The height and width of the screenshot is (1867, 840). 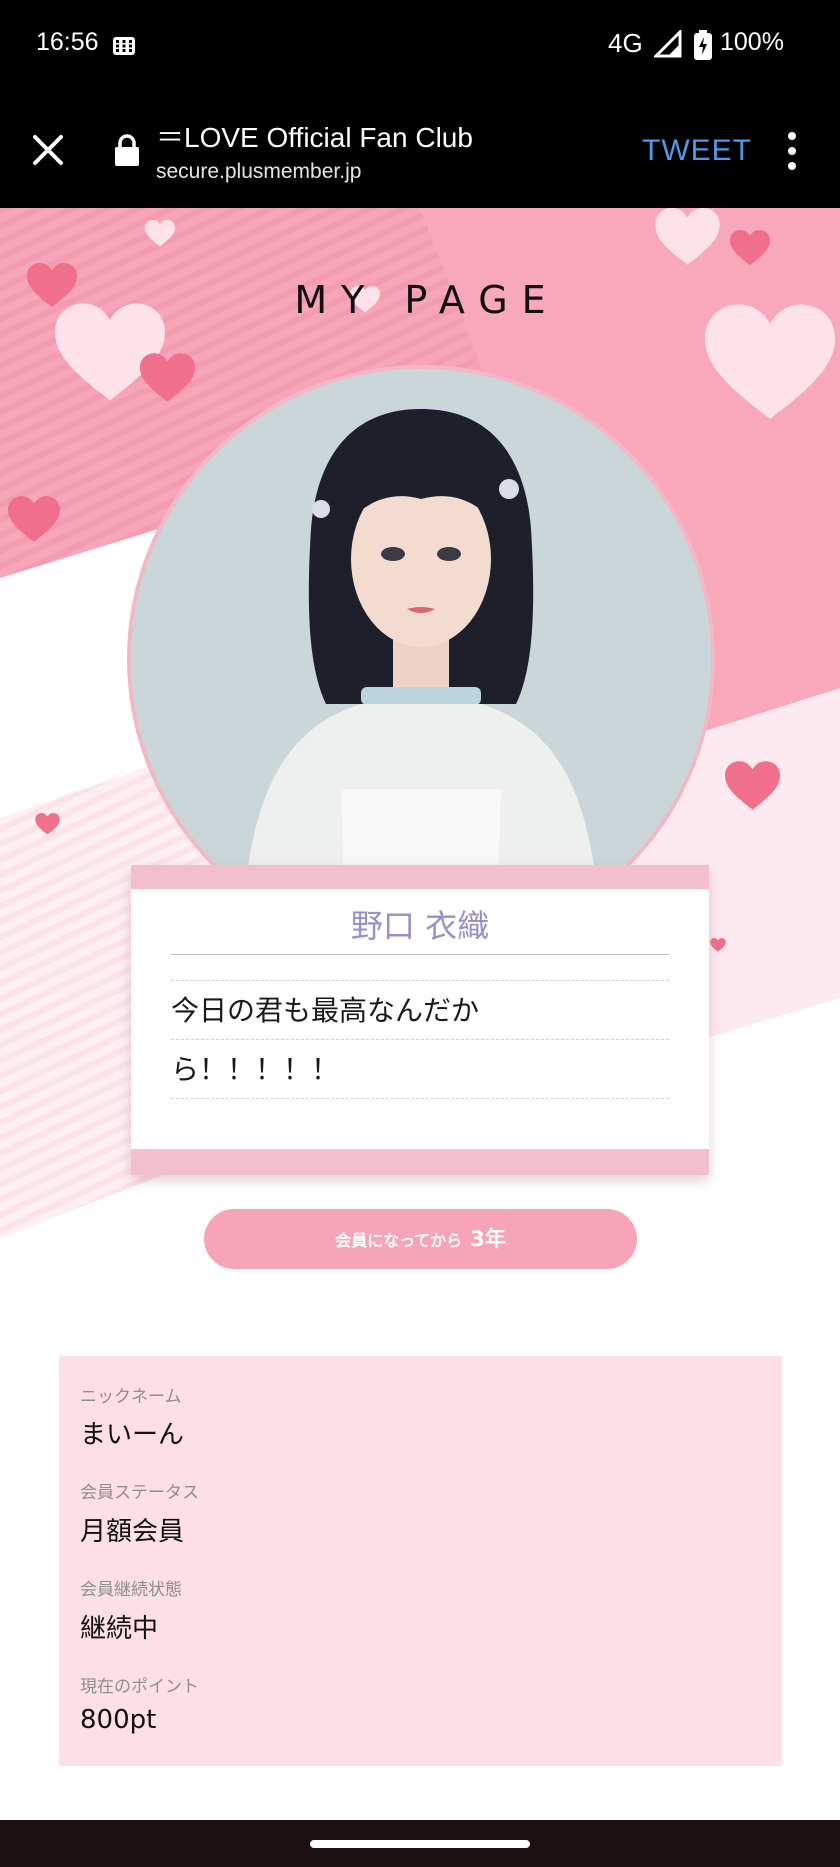 What do you see at coordinates (420, 46) in the screenshot?
I see `status-bar: 16:56 4G 100%` at bounding box center [420, 46].